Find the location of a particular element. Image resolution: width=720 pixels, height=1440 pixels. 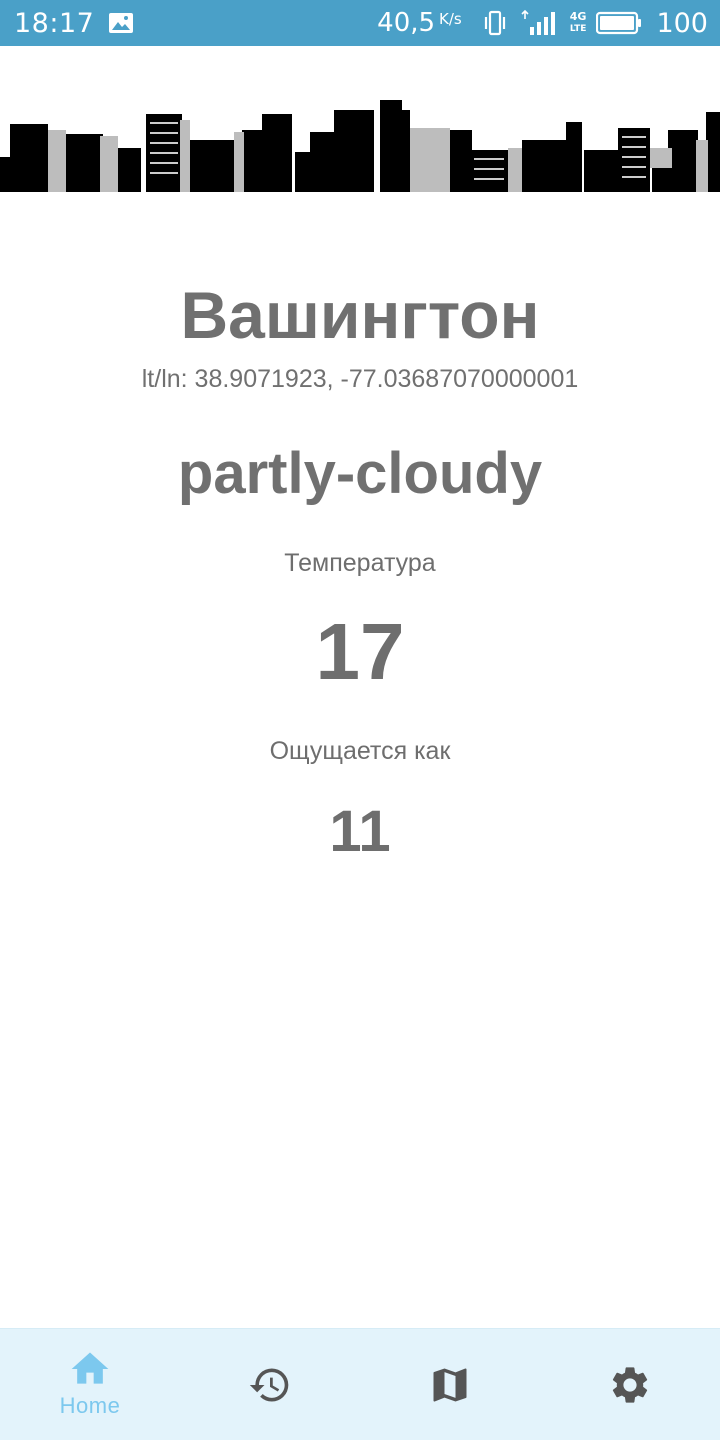

temperature-value: 17 is located at coordinates (360, 651).